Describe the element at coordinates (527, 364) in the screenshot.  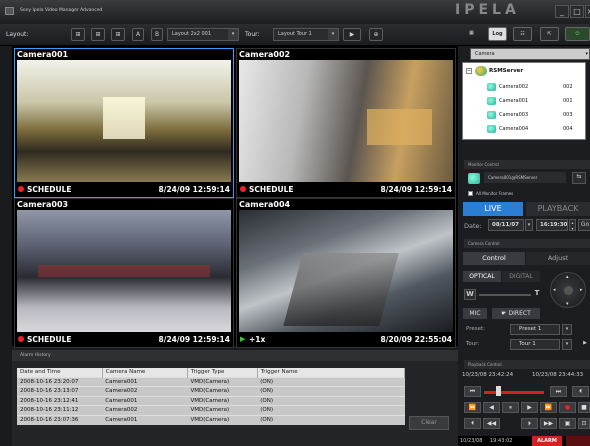
I see `playback-control-title: Playback Control` at that location.